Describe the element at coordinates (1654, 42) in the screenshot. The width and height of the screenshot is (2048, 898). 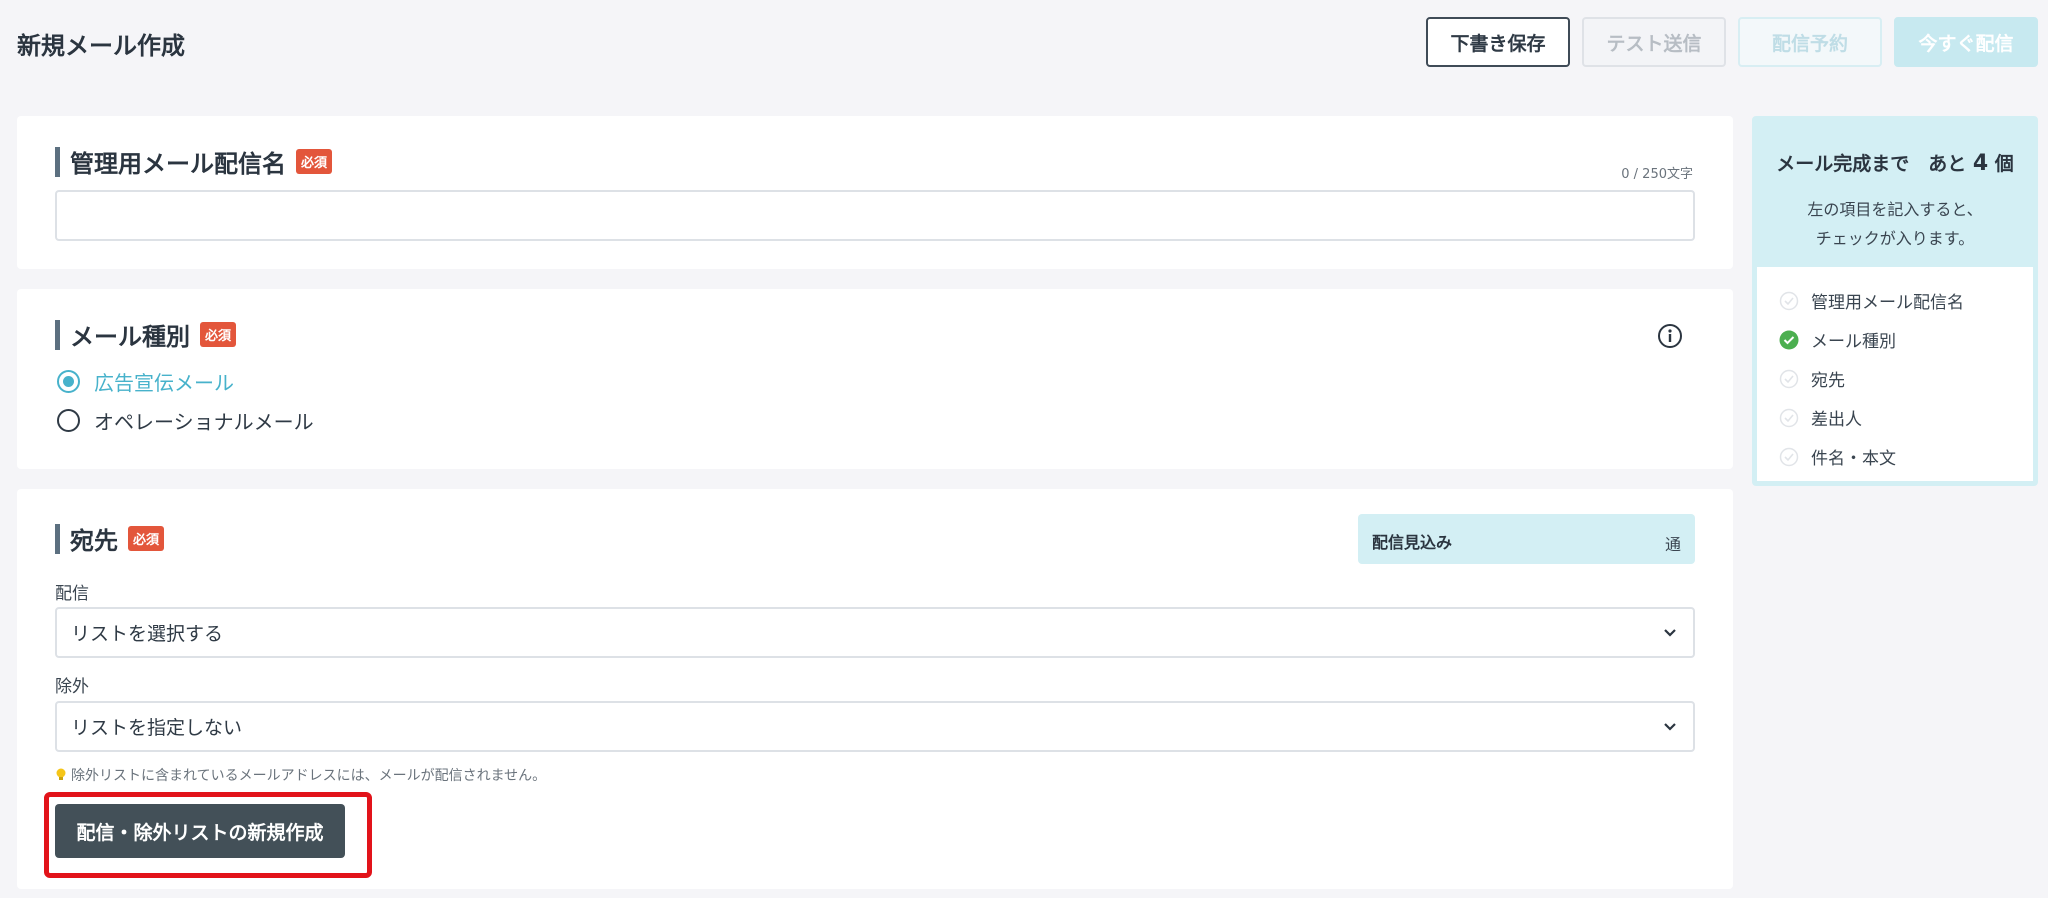
I see `test-send-button: テスト送信` at that location.